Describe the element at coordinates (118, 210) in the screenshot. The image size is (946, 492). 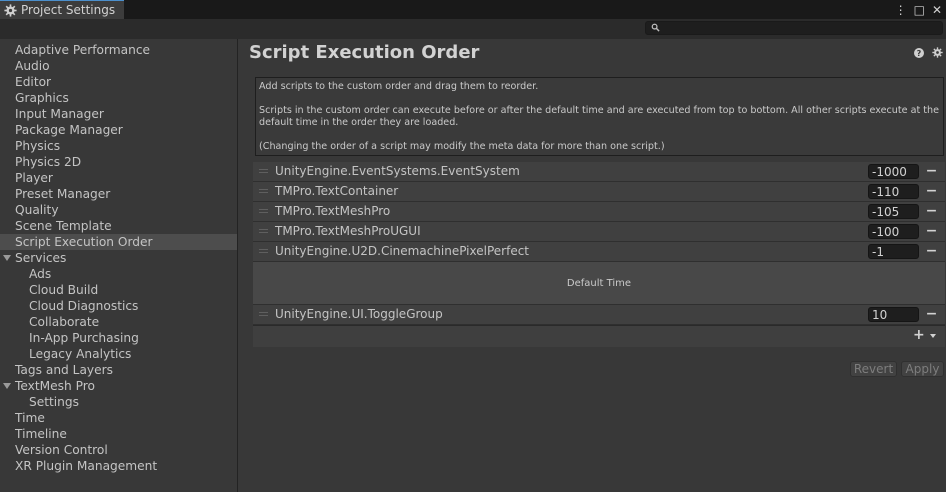
I see `sidebar-item: Quality` at that location.